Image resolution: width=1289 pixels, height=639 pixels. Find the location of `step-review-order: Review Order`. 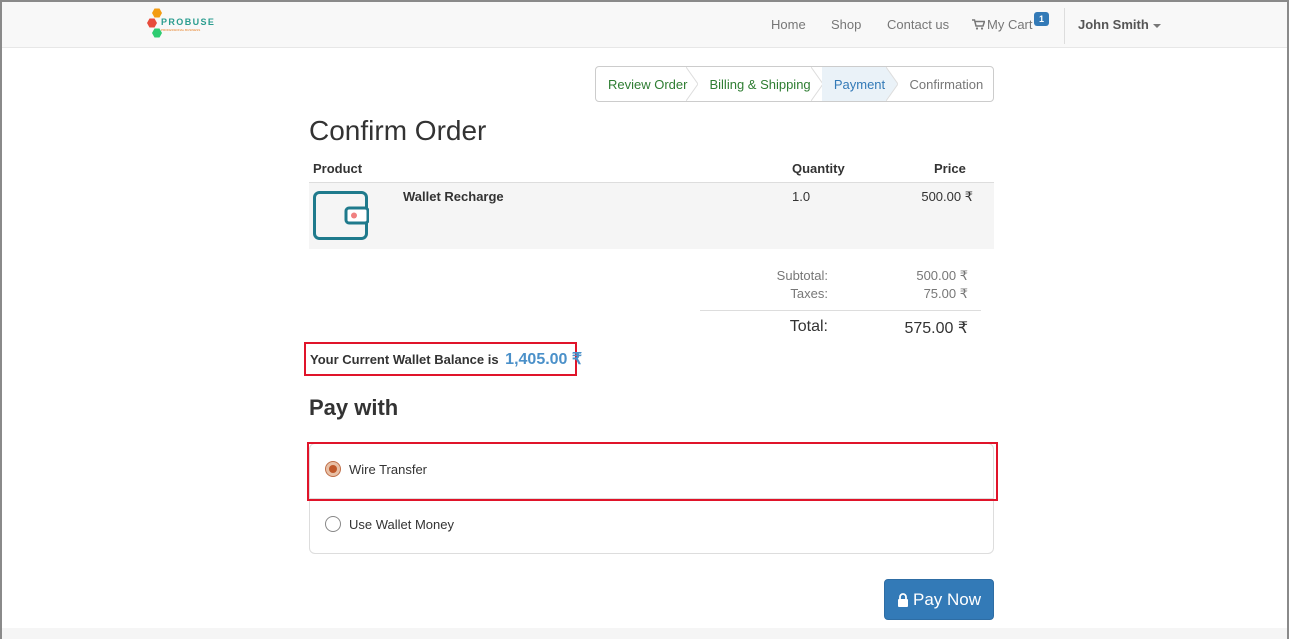

step-review-order: Review Order is located at coordinates (647, 84).